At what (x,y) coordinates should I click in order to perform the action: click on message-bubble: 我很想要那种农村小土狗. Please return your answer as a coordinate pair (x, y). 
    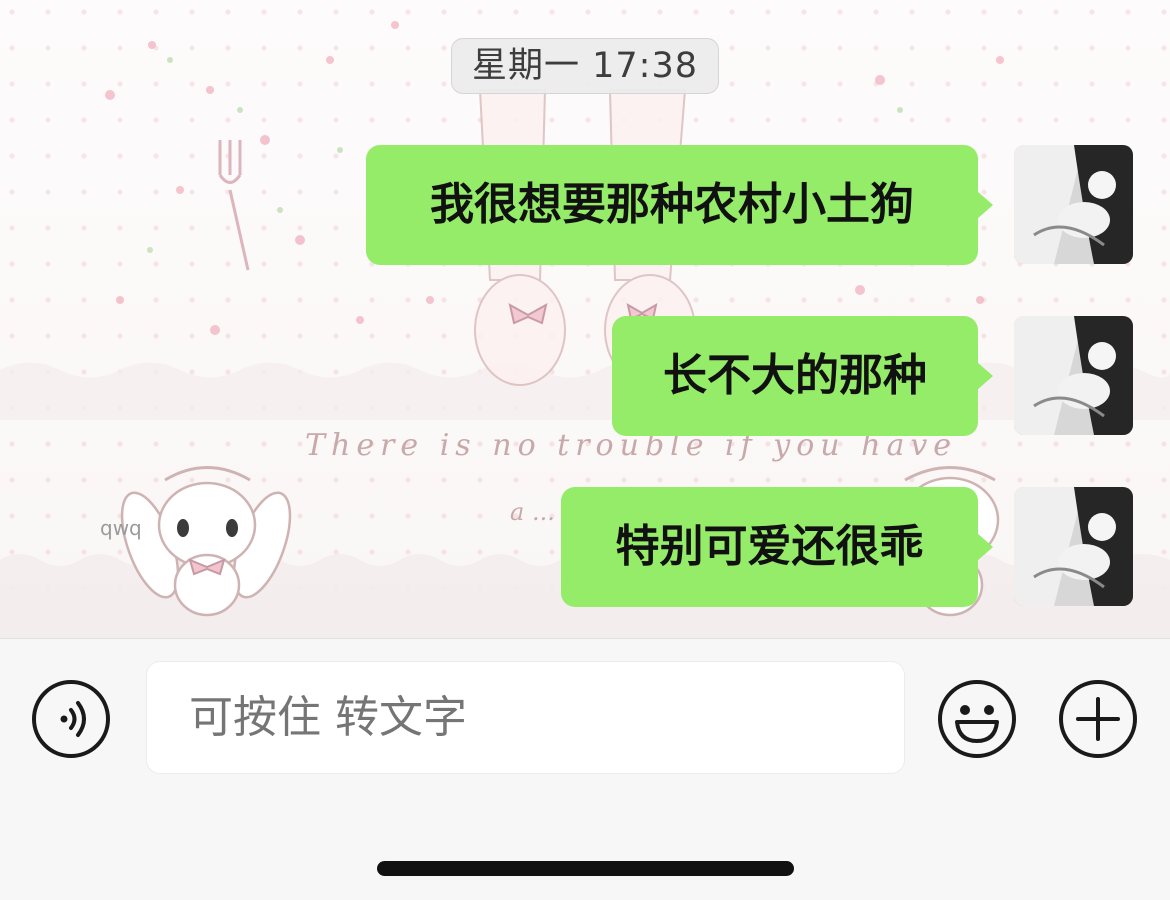
    Looking at the image, I should click on (679, 205).